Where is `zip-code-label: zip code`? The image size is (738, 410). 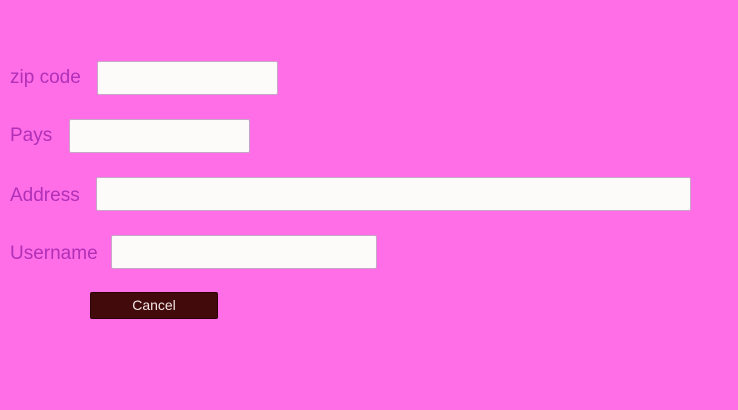 zip-code-label: zip code is located at coordinates (45, 77).